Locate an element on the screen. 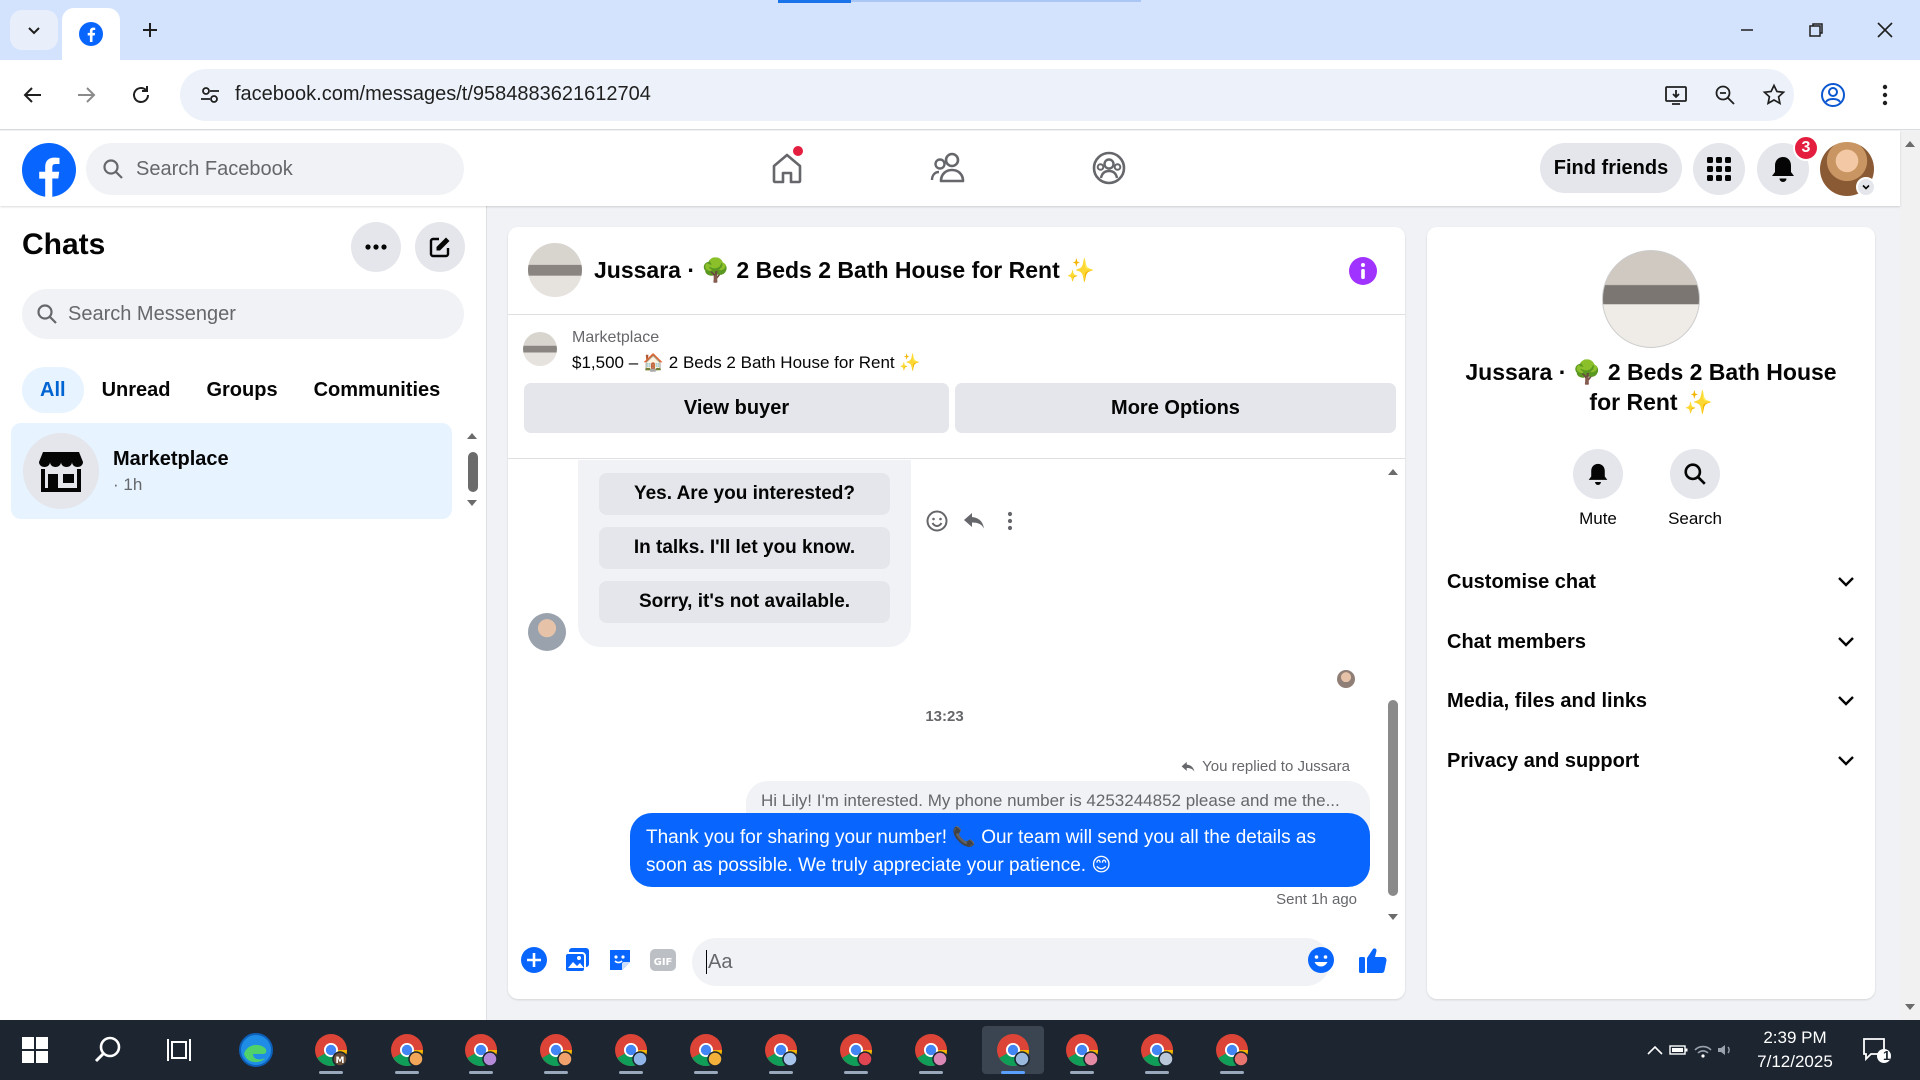  windows-logo-icon is located at coordinates (35, 1050).